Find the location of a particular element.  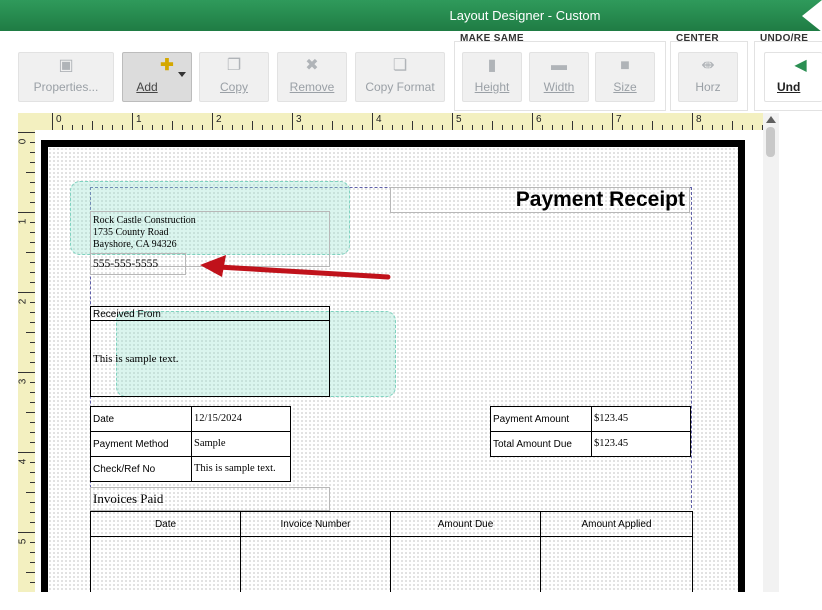

undo-label: Und is located at coordinates (789, 87).